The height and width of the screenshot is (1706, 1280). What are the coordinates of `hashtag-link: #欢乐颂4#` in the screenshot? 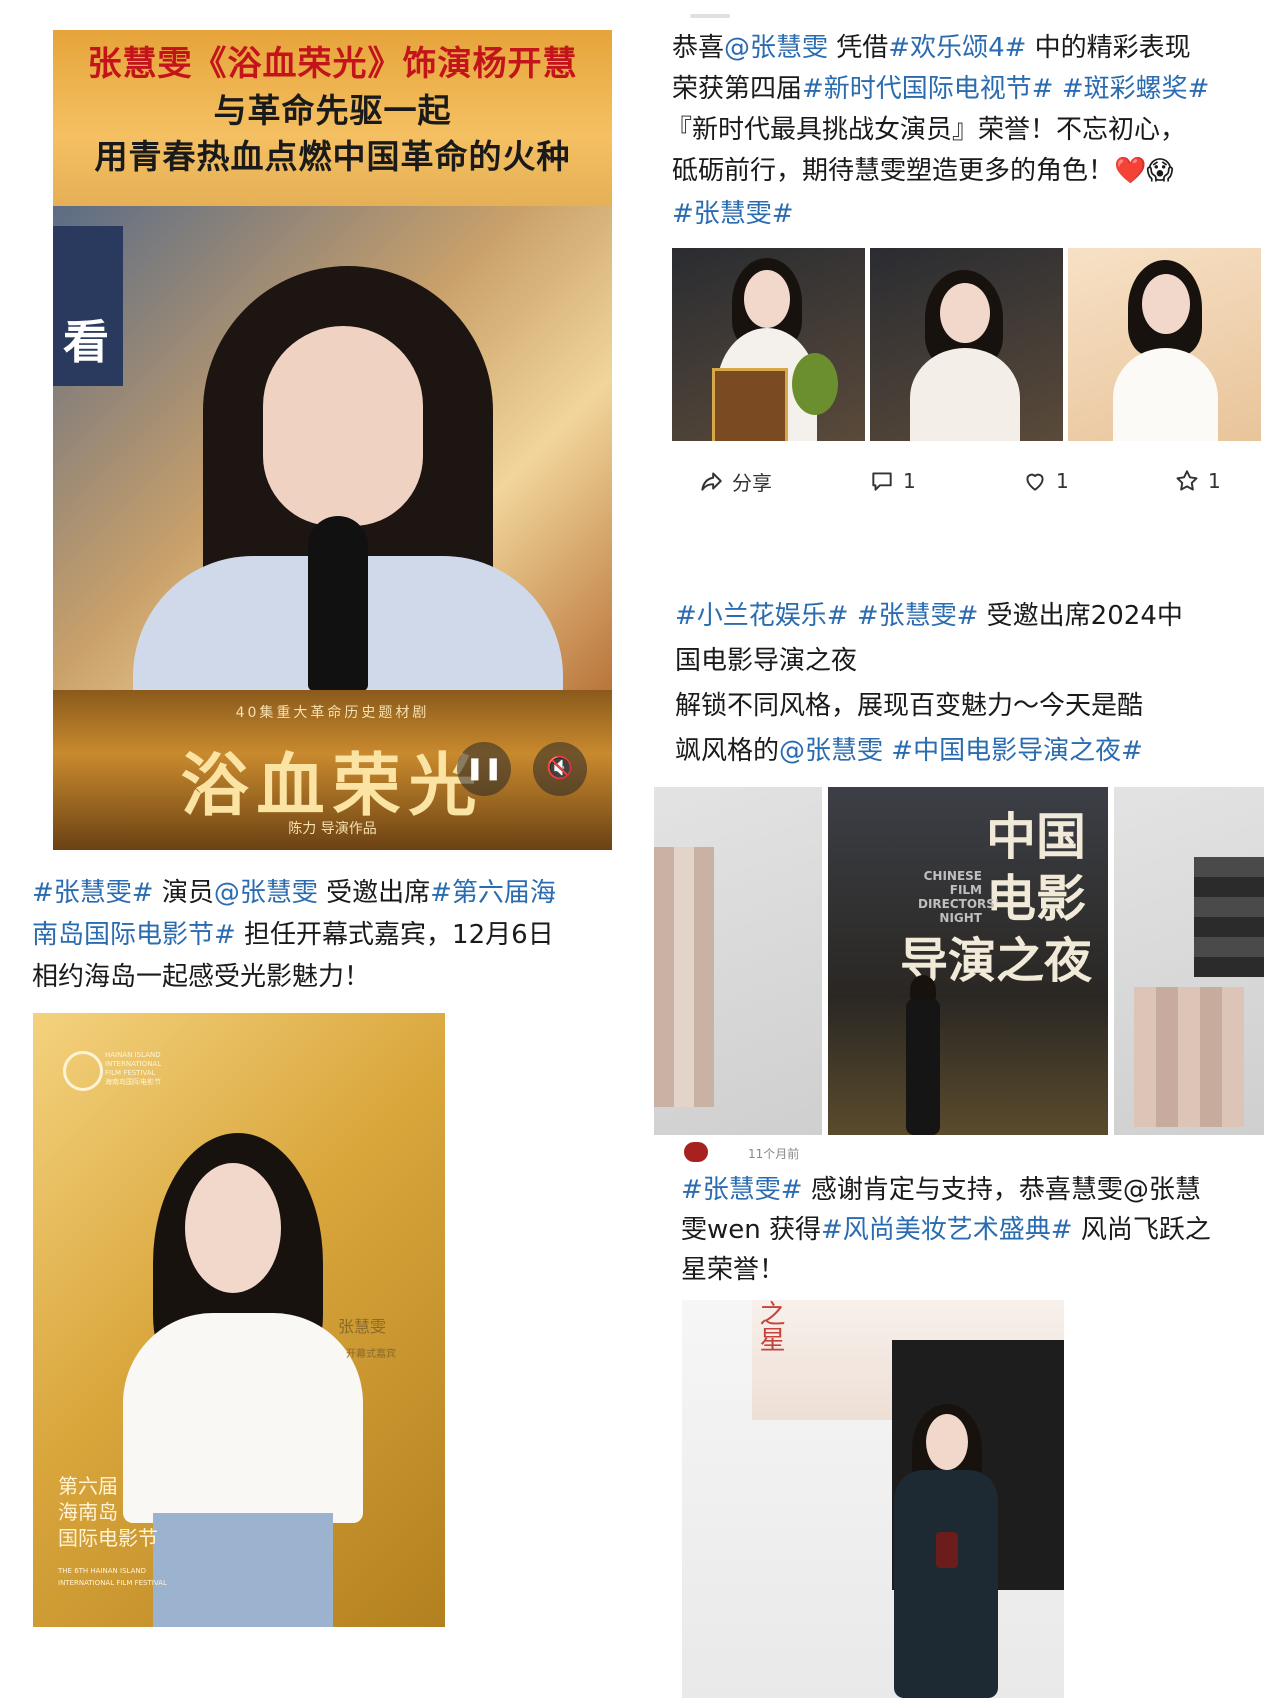 It's located at (957, 48).